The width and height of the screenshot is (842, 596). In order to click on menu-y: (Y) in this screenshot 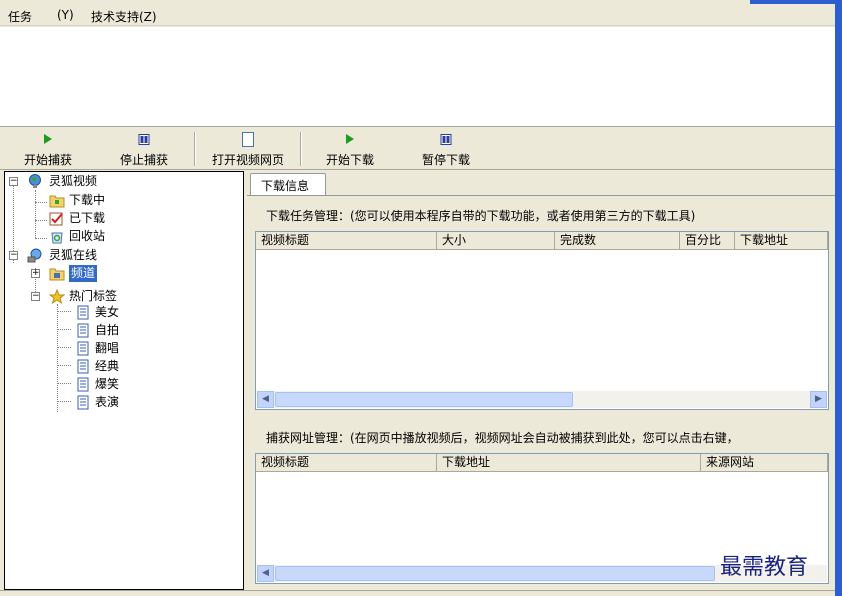, I will do `click(65, 15)`.